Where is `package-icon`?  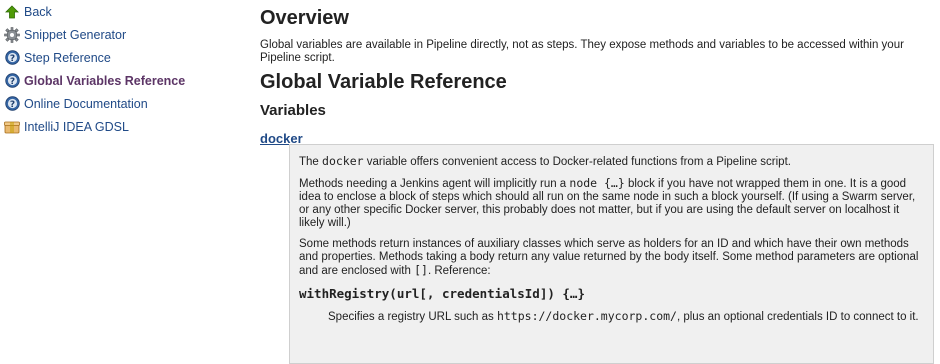 package-icon is located at coordinates (12, 127).